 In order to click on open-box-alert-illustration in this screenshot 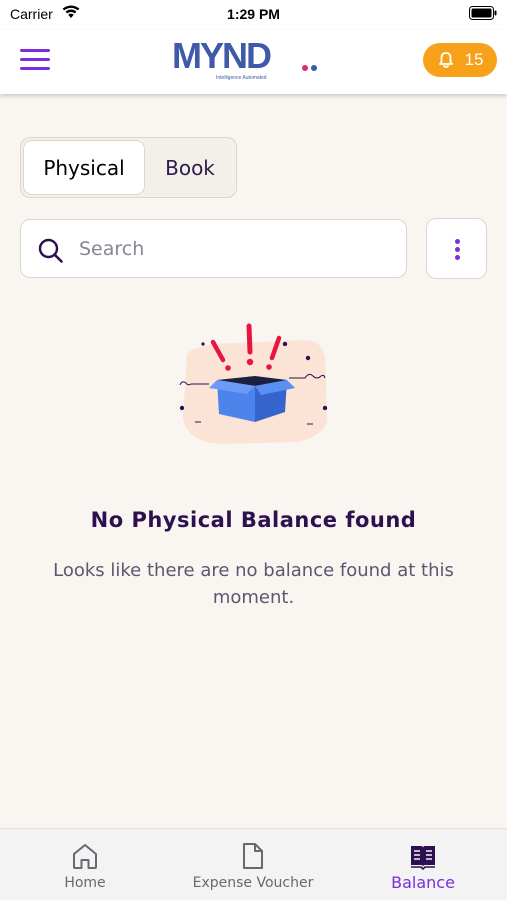, I will do `click(253, 383)`.